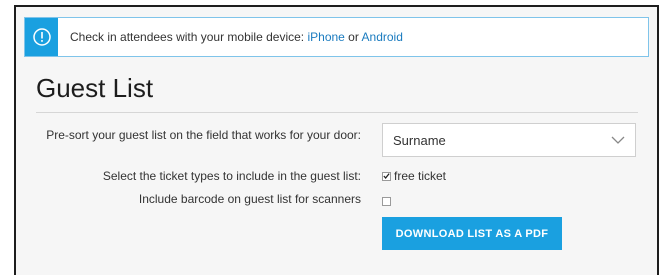 This screenshot has width=671, height=275. I want to click on ticket-option-free: free ticket, so click(414, 176).